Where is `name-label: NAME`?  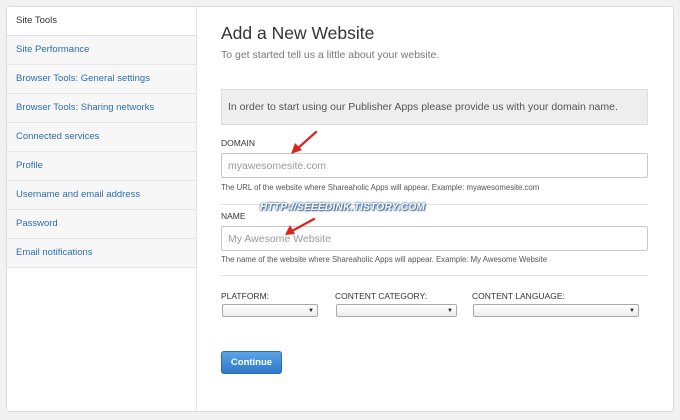
name-label: NAME is located at coordinates (233, 216).